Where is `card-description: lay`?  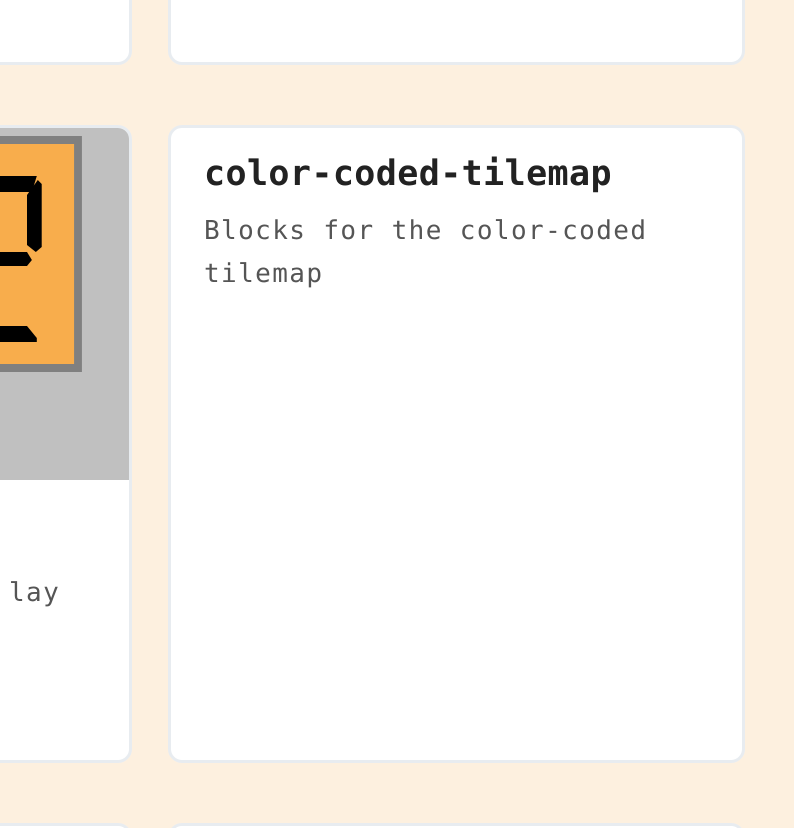
card-description: lay is located at coordinates (35, 593).